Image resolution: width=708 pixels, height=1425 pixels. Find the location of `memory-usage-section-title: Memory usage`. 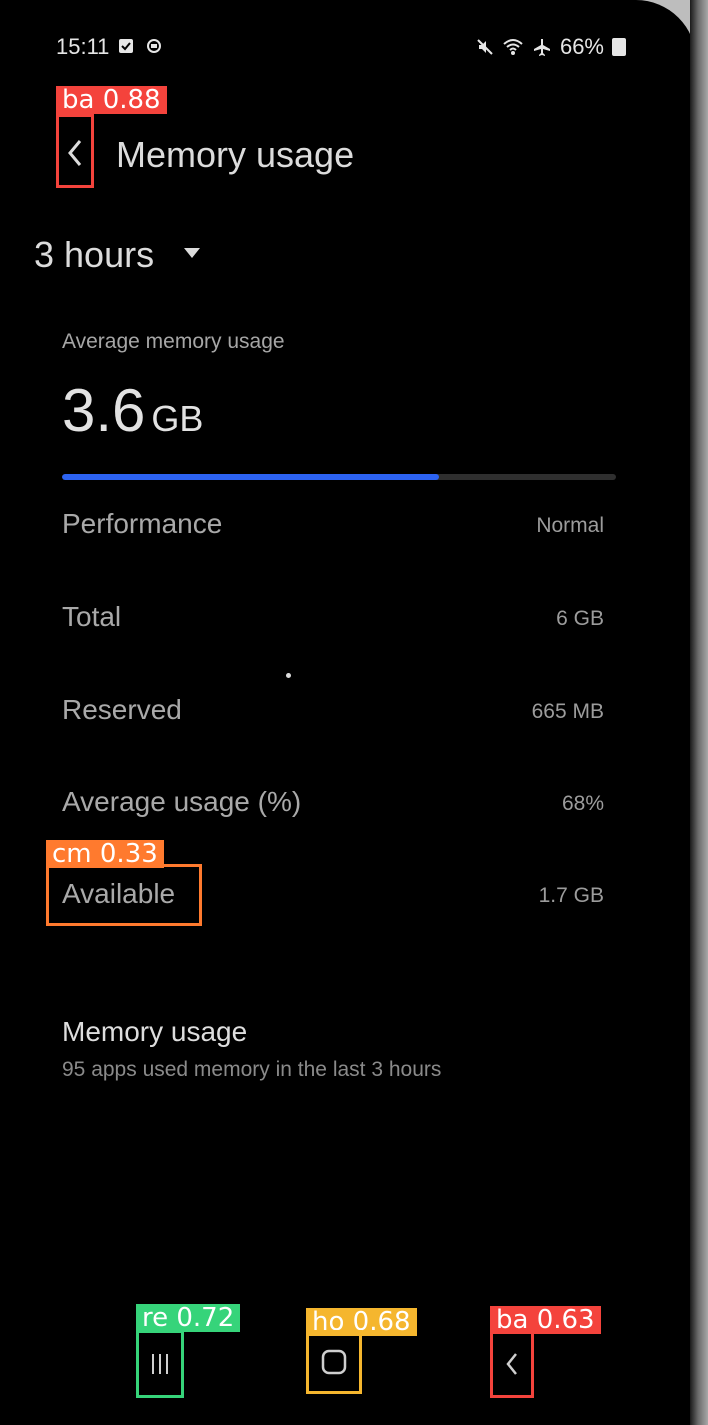

memory-usage-section-title: Memory usage is located at coordinates (154, 1032).